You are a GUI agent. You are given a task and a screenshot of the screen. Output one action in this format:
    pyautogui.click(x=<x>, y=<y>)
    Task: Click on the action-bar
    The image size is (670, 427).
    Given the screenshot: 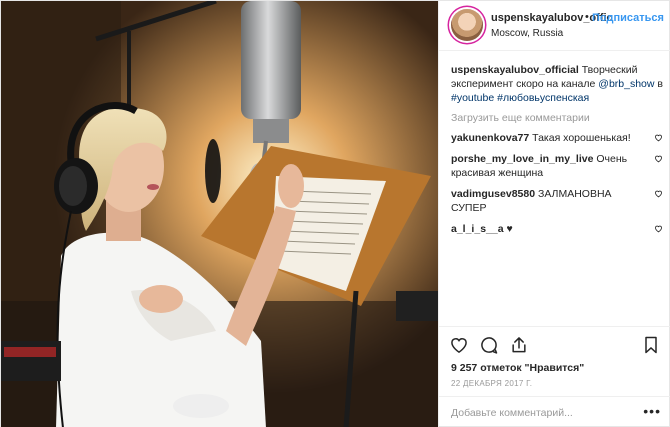 What is the action you would take?
    pyautogui.click(x=554, y=344)
    